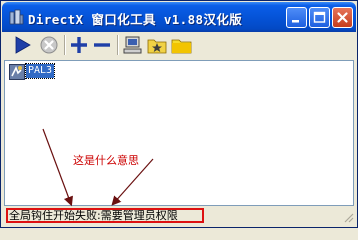 The width and height of the screenshot is (358, 240). I want to click on status-bar: 全局钩住开始失败:需要管理员权限, so click(180, 216).